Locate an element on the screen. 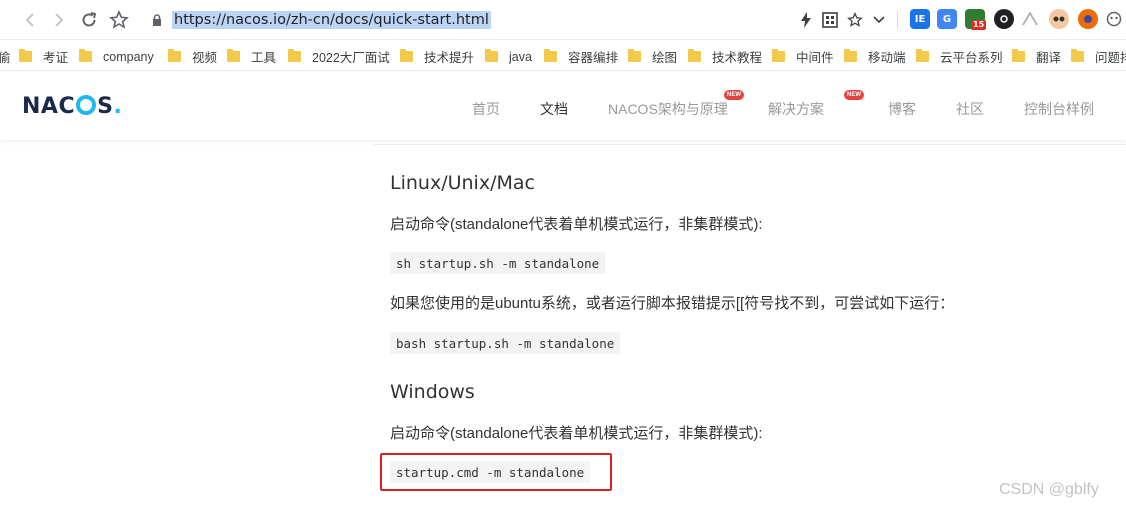 The image size is (1126, 511). reload-icon is located at coordinates (89, 19).